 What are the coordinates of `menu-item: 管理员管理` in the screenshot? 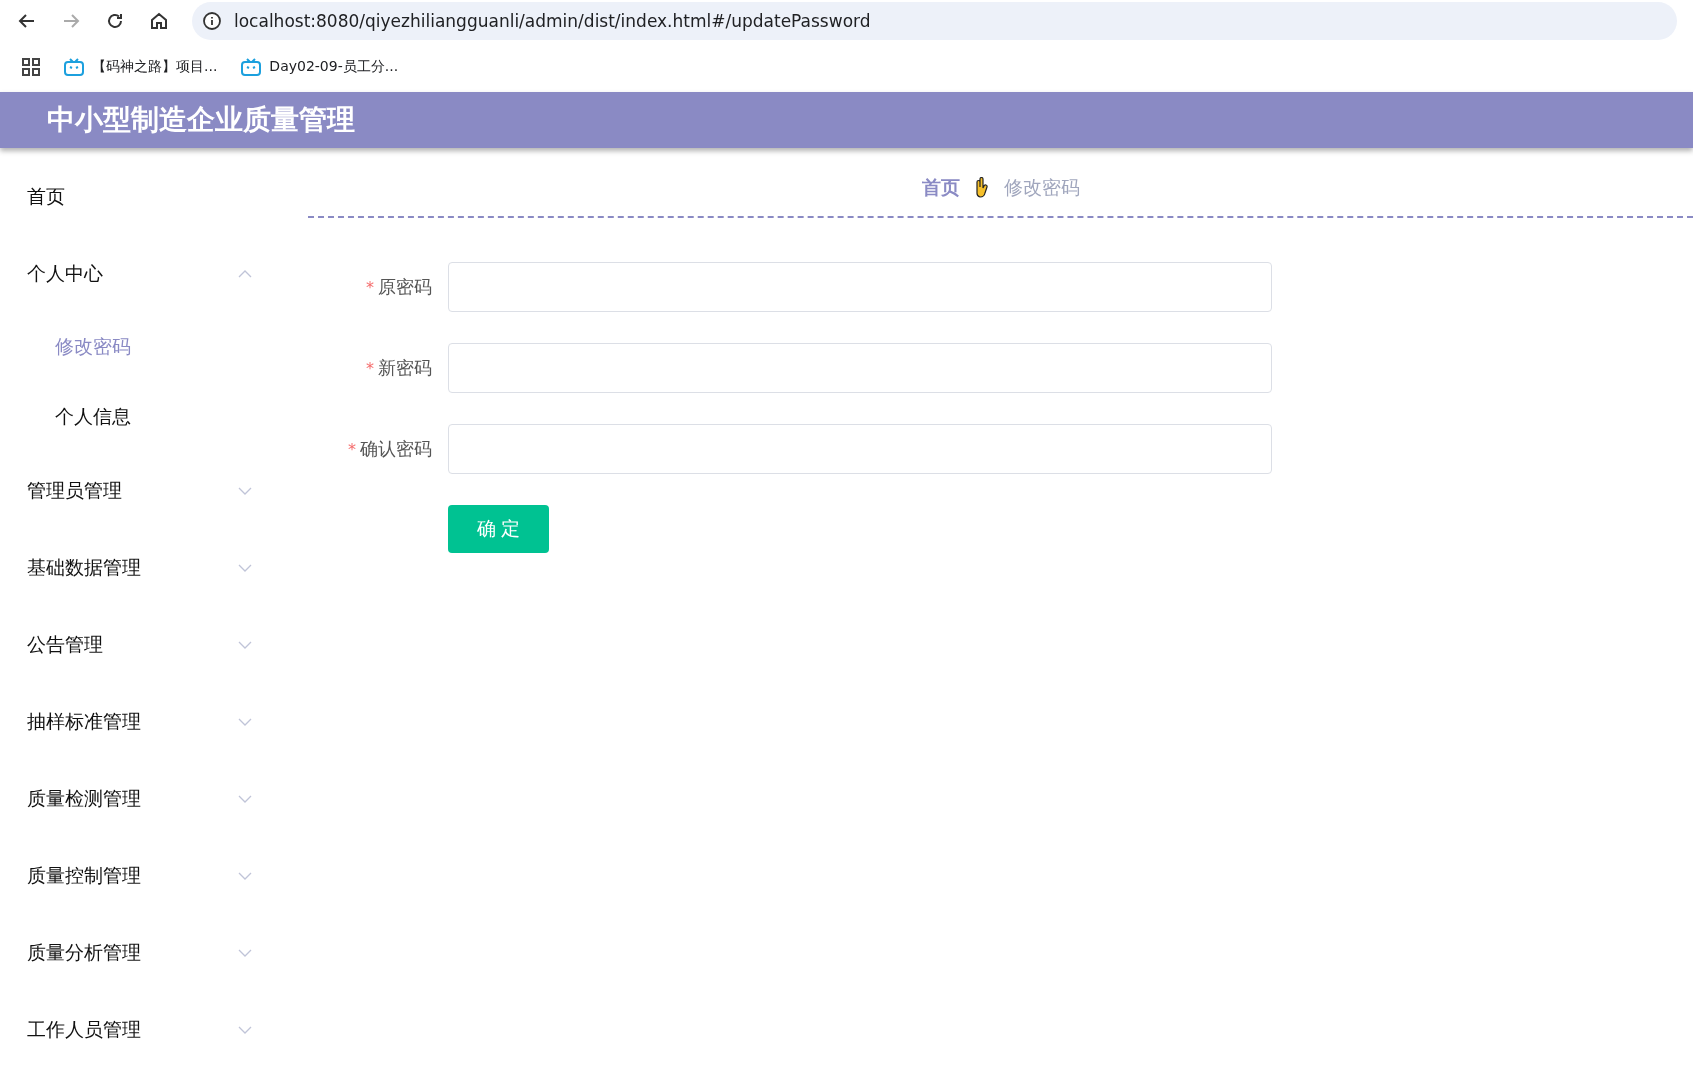 It's located at (140, 490).